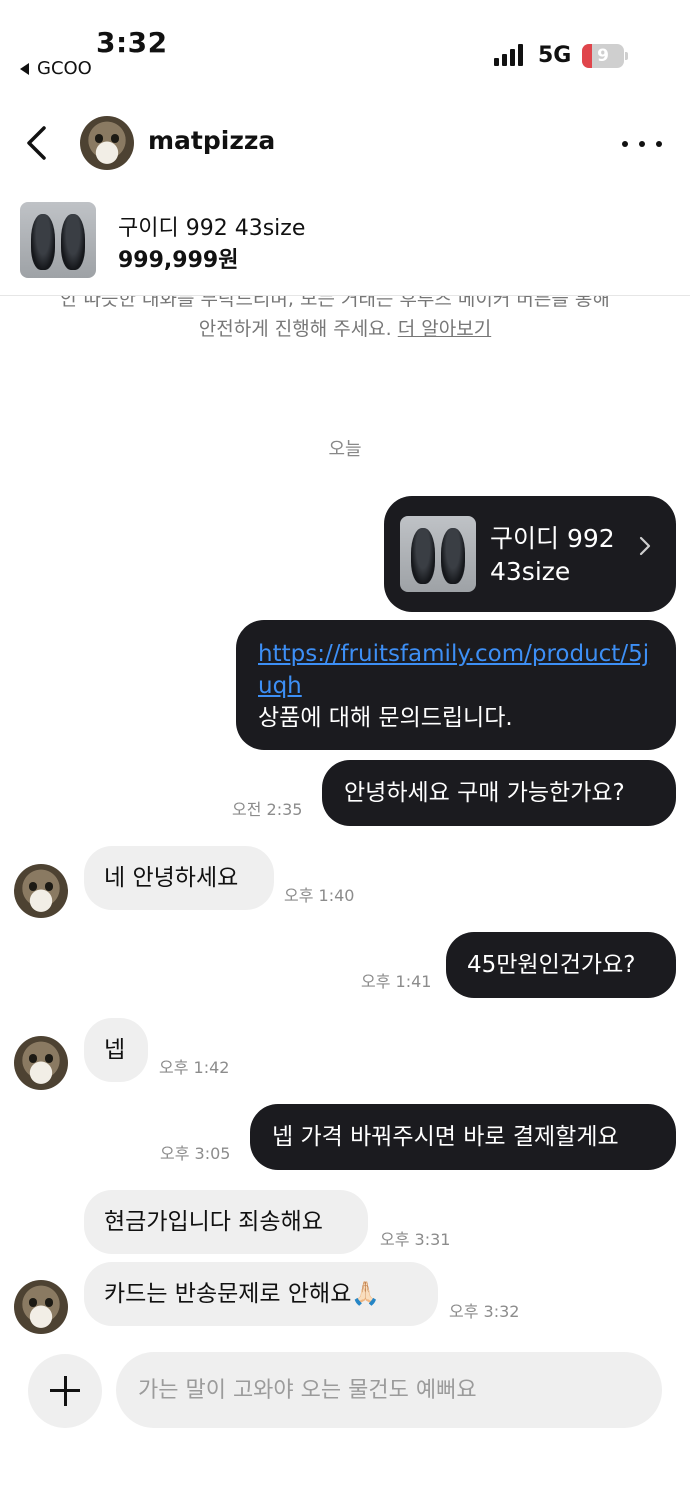  I want to click on battery-icon: 9, so click(605, 56).